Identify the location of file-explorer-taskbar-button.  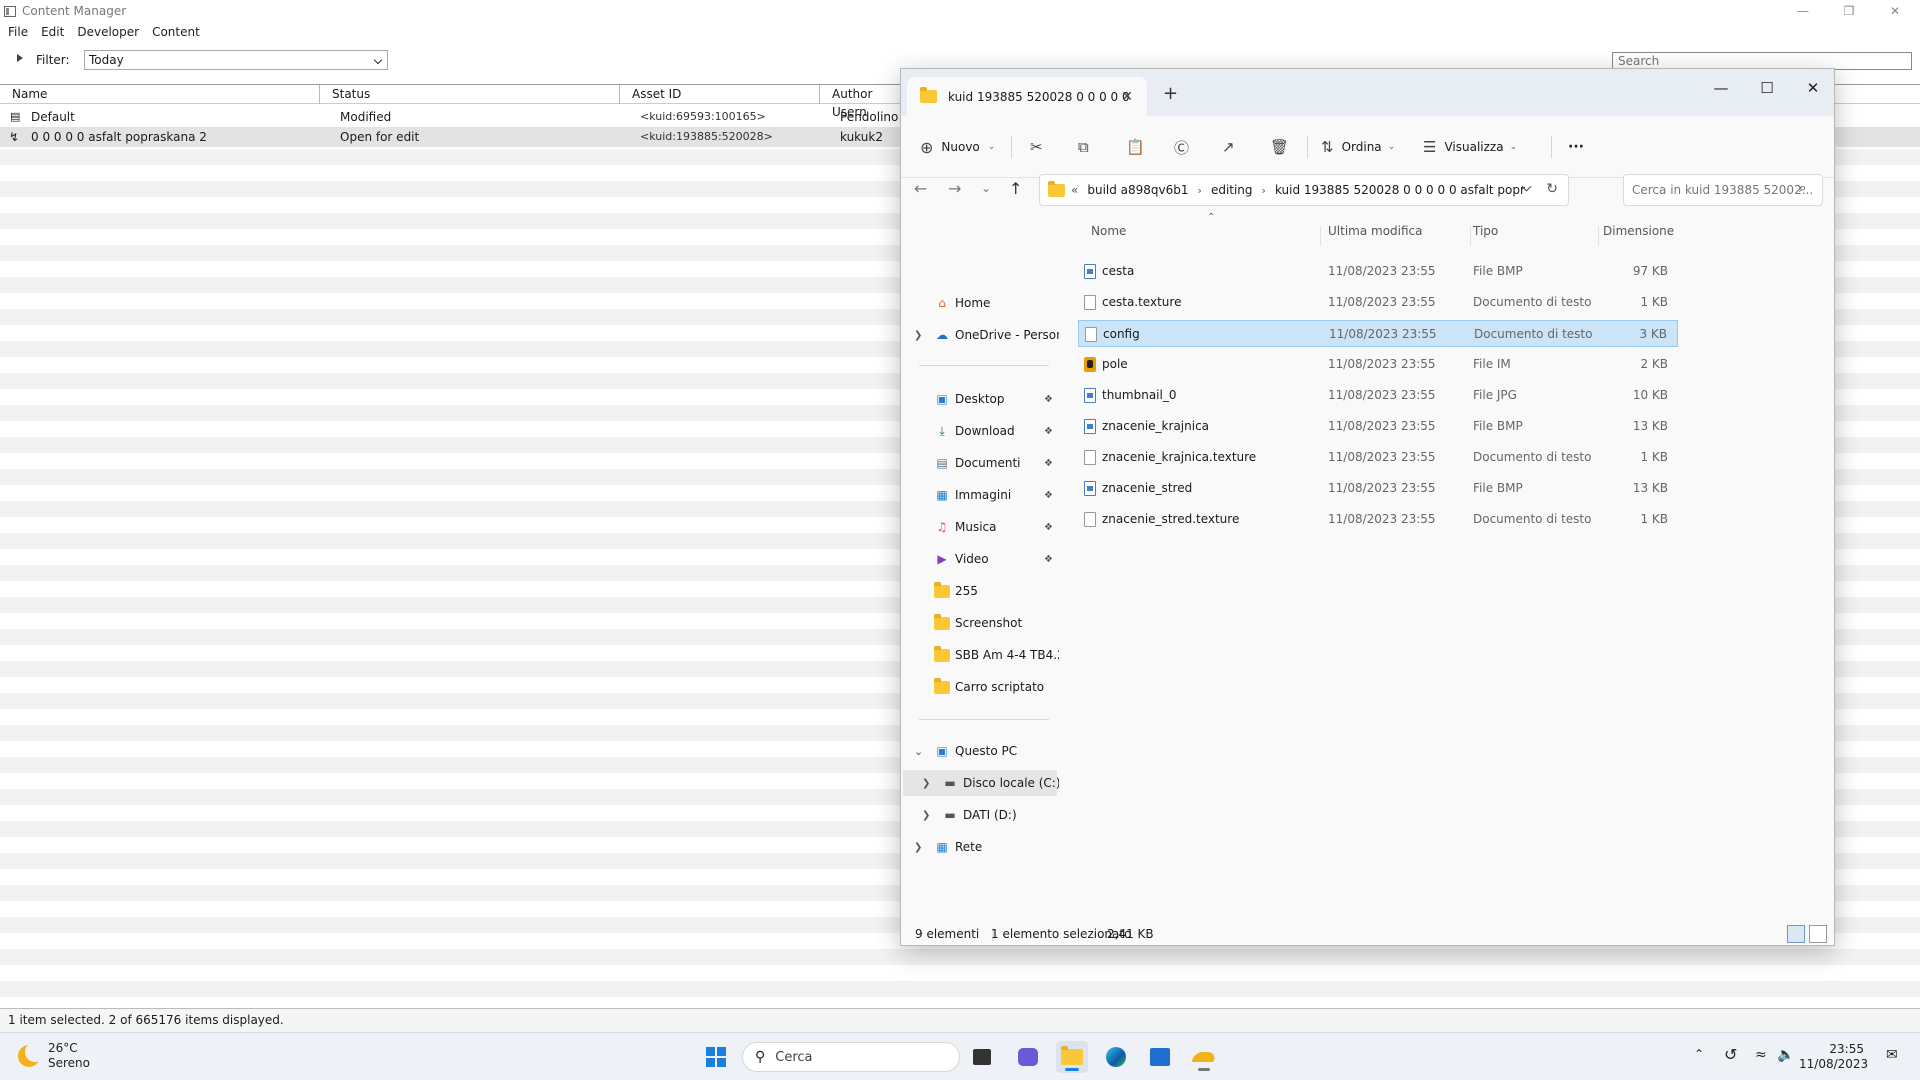
(1072, 1057).